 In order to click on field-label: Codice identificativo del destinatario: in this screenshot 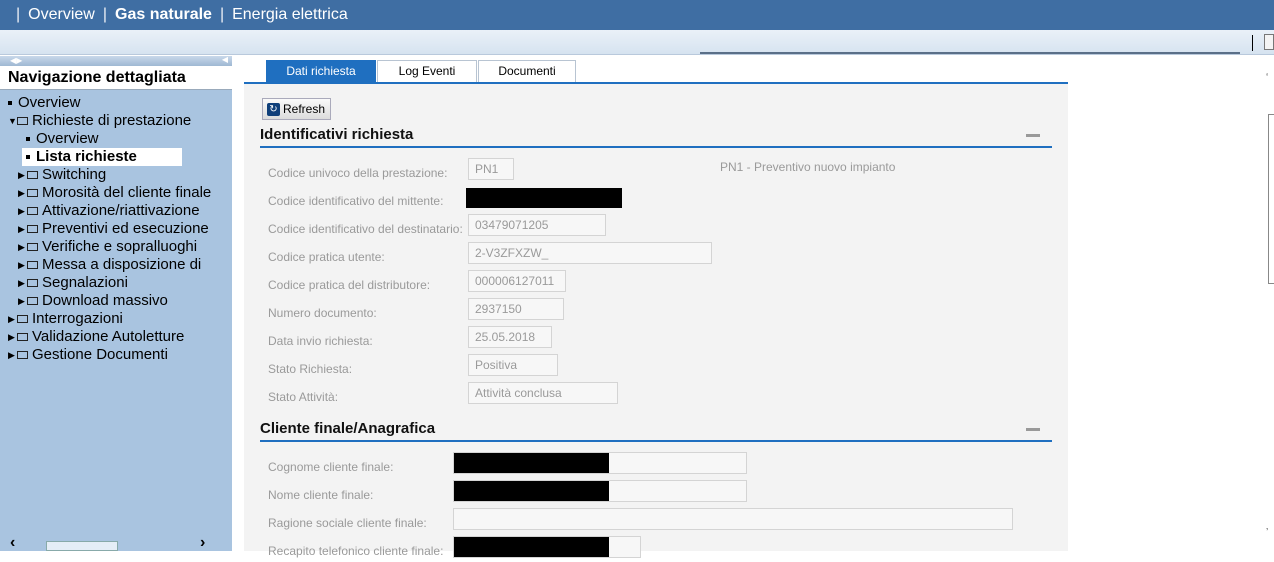, I will do `click(365, 229)`.